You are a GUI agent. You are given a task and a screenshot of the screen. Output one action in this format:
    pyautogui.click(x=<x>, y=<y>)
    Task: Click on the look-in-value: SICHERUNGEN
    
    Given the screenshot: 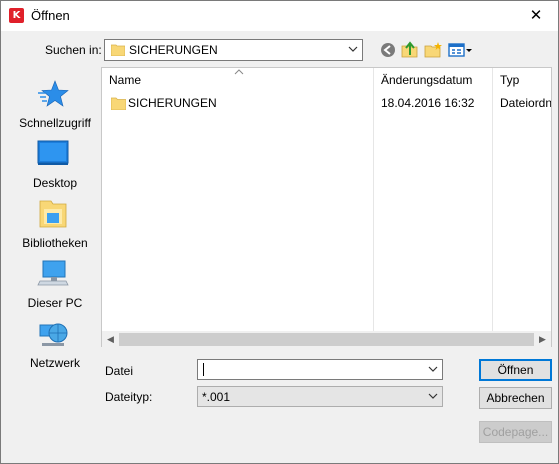 What is the action you would take?
    pyautogui.click(x=173, y=50)
    